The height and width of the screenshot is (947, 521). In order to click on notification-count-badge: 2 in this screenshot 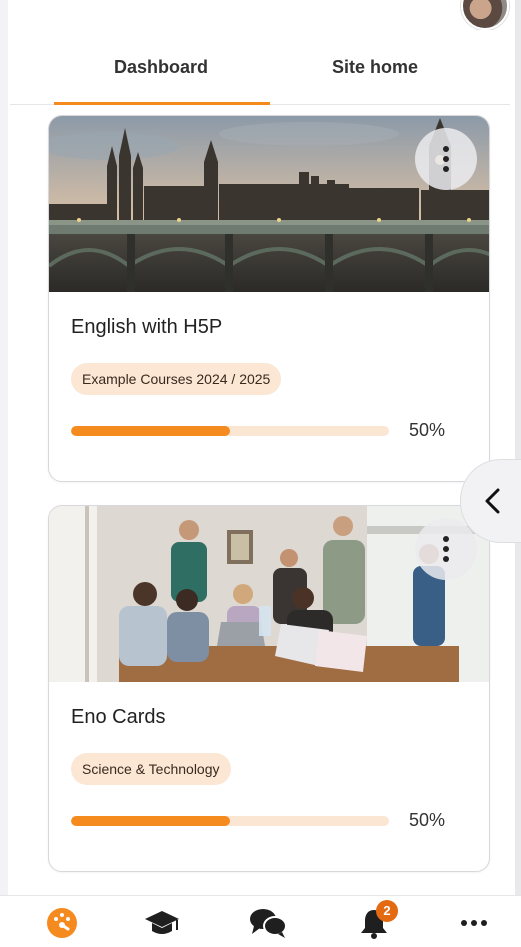, I will do `click(387, 911)`.